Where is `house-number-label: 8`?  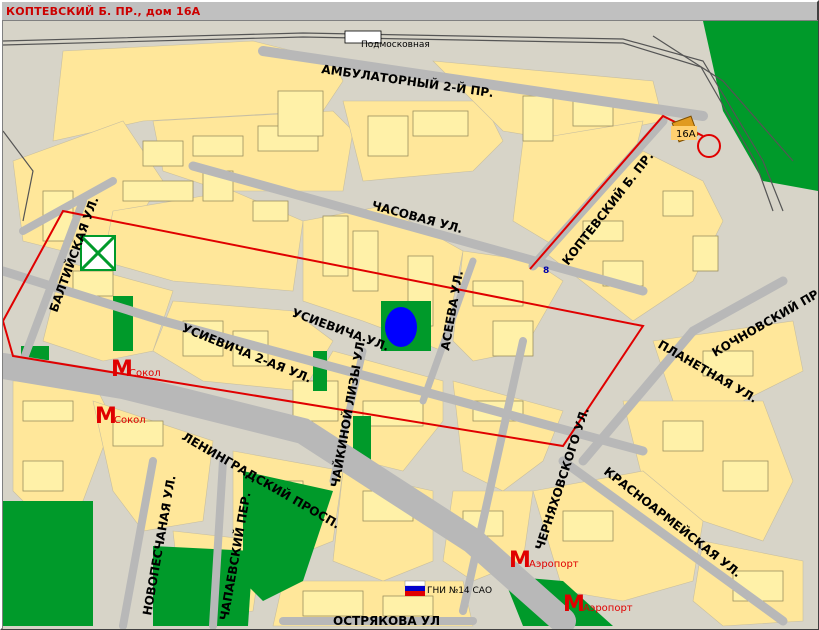
house-number-label: 8 is located at coordinates (546, 271).